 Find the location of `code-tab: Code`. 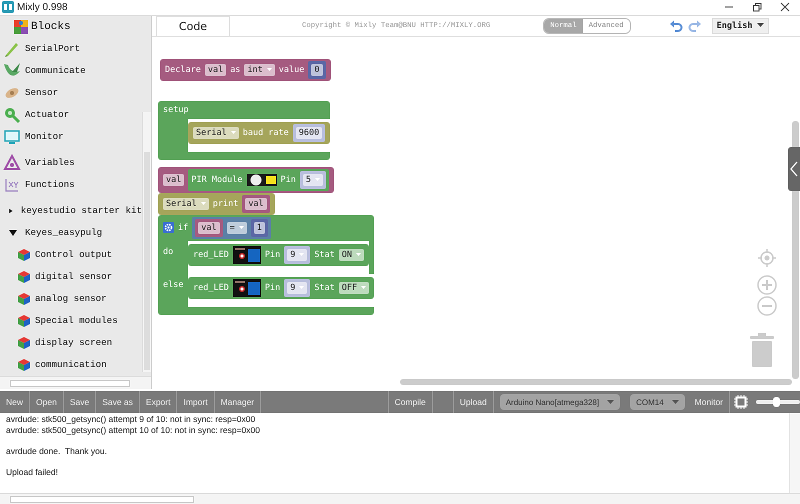

code-tab: Code is located at coordinates (193, 26).